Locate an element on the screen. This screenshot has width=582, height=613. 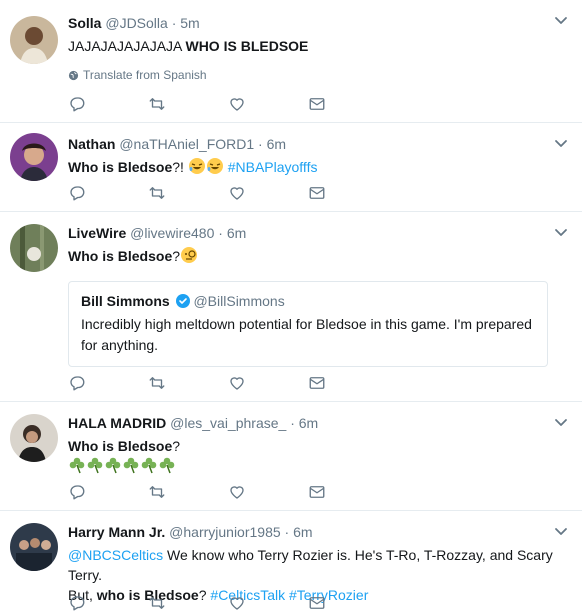
translate-label: Translate from Spanish is located at coordinates (145, 75).